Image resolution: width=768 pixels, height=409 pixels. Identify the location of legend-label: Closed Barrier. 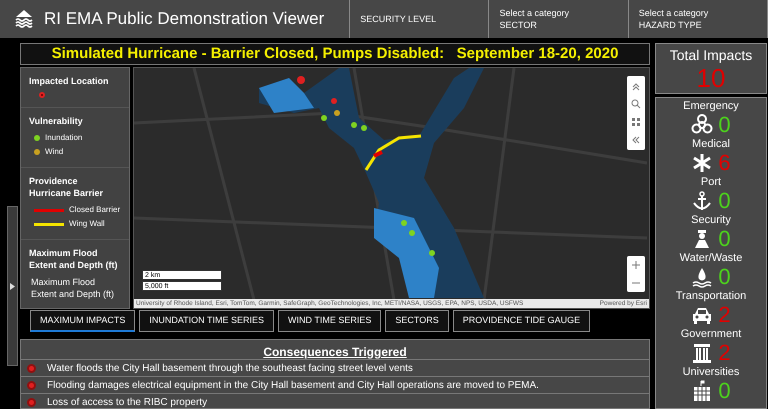
(94, 210).